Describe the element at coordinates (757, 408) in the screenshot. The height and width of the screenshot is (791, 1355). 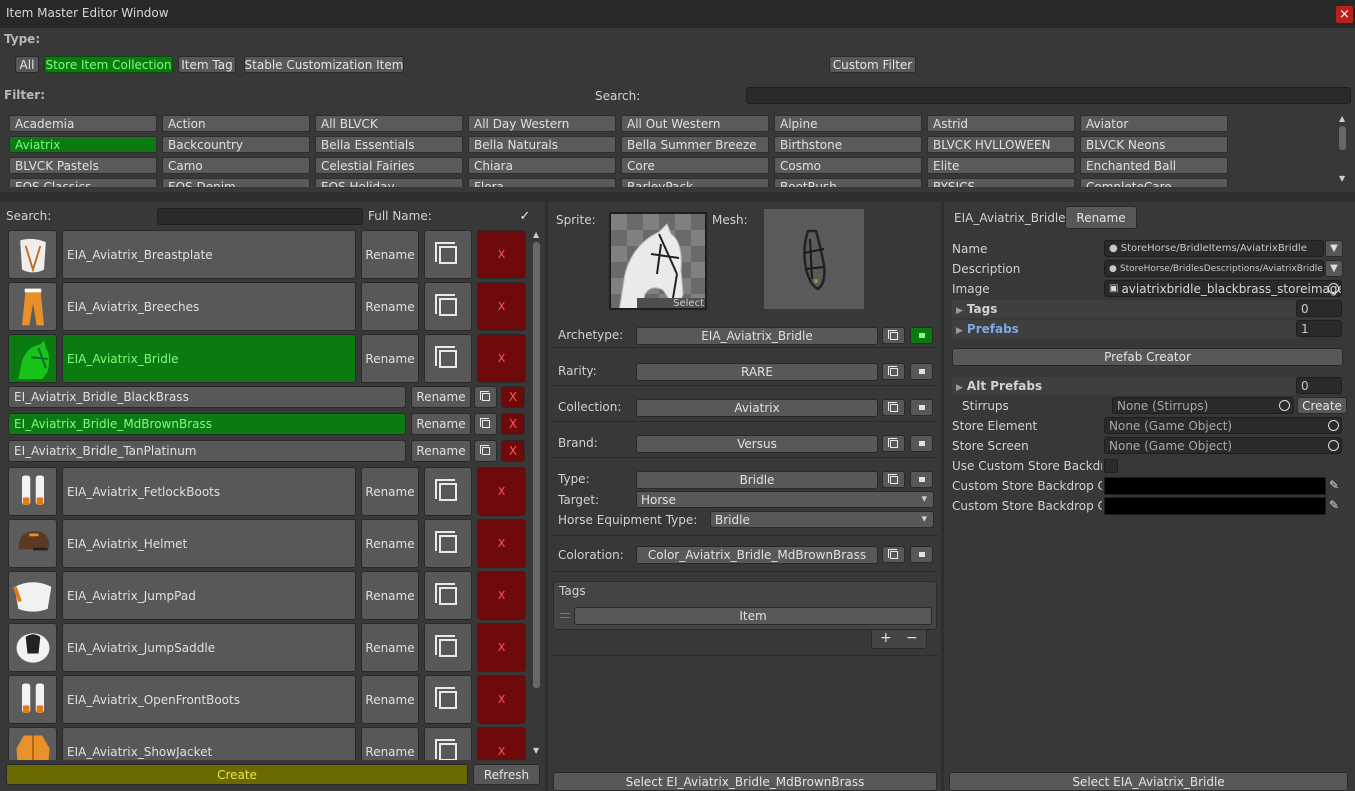
I see `collection-field: Aviatrix` at that location.